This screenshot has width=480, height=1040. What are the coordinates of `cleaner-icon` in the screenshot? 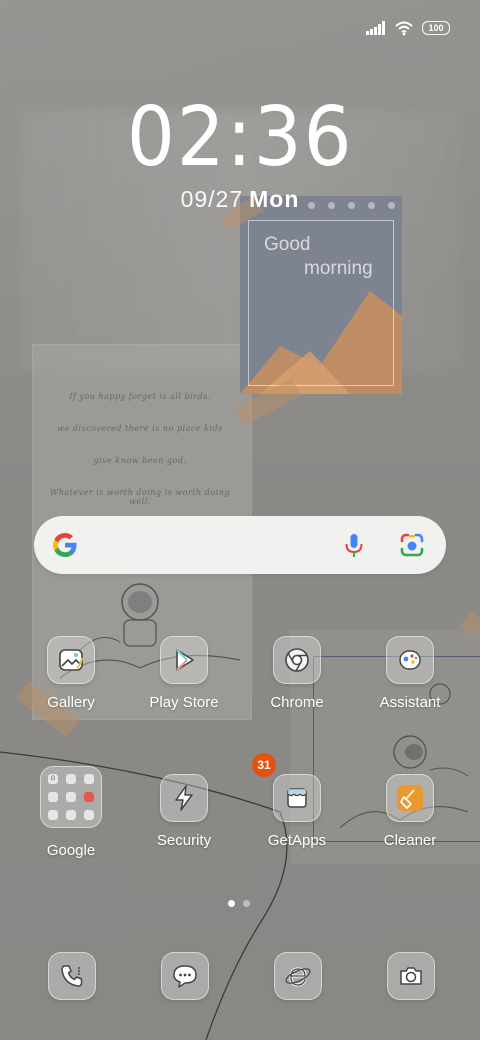 It's located at (410, 798).